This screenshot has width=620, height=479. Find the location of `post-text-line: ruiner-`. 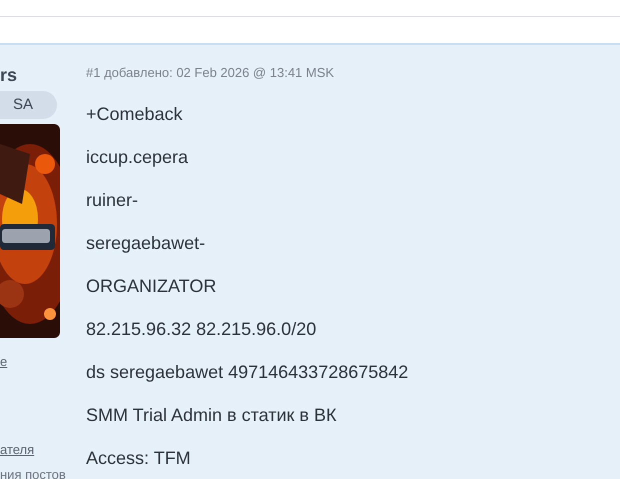

post-text-line: ruiner- is located at coordinates (113, 200).